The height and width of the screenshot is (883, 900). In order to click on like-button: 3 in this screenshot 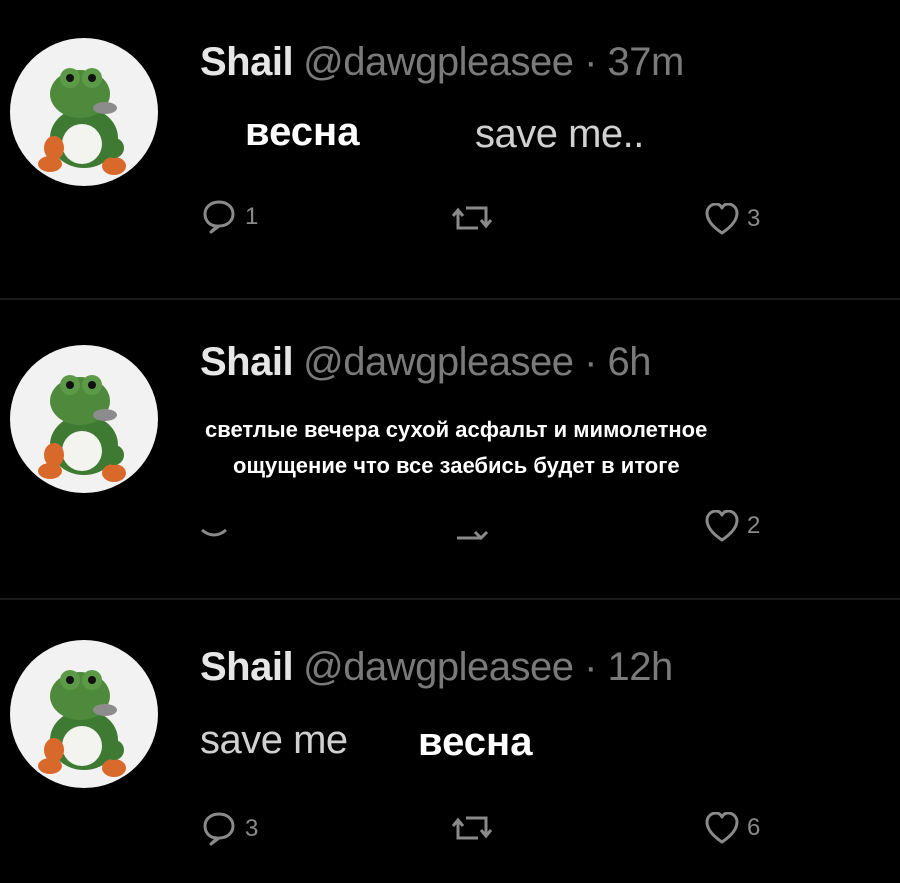, I will do `click(732, 219)`.